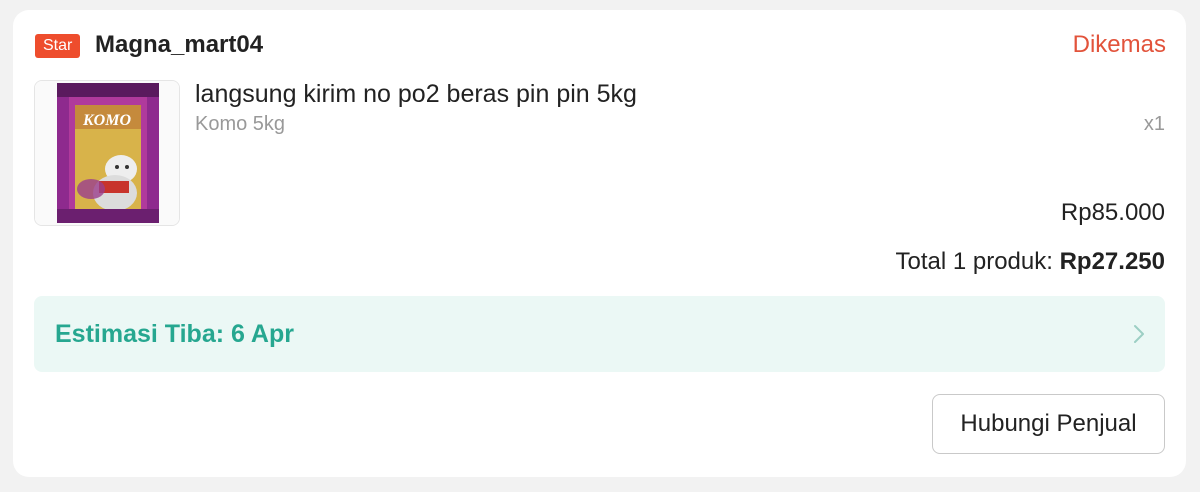  What do you see at coordinates (262, 334) in the screenshot?
I see `estimated-arrival-date: 6 Apr` at bounding box center [262, 334].